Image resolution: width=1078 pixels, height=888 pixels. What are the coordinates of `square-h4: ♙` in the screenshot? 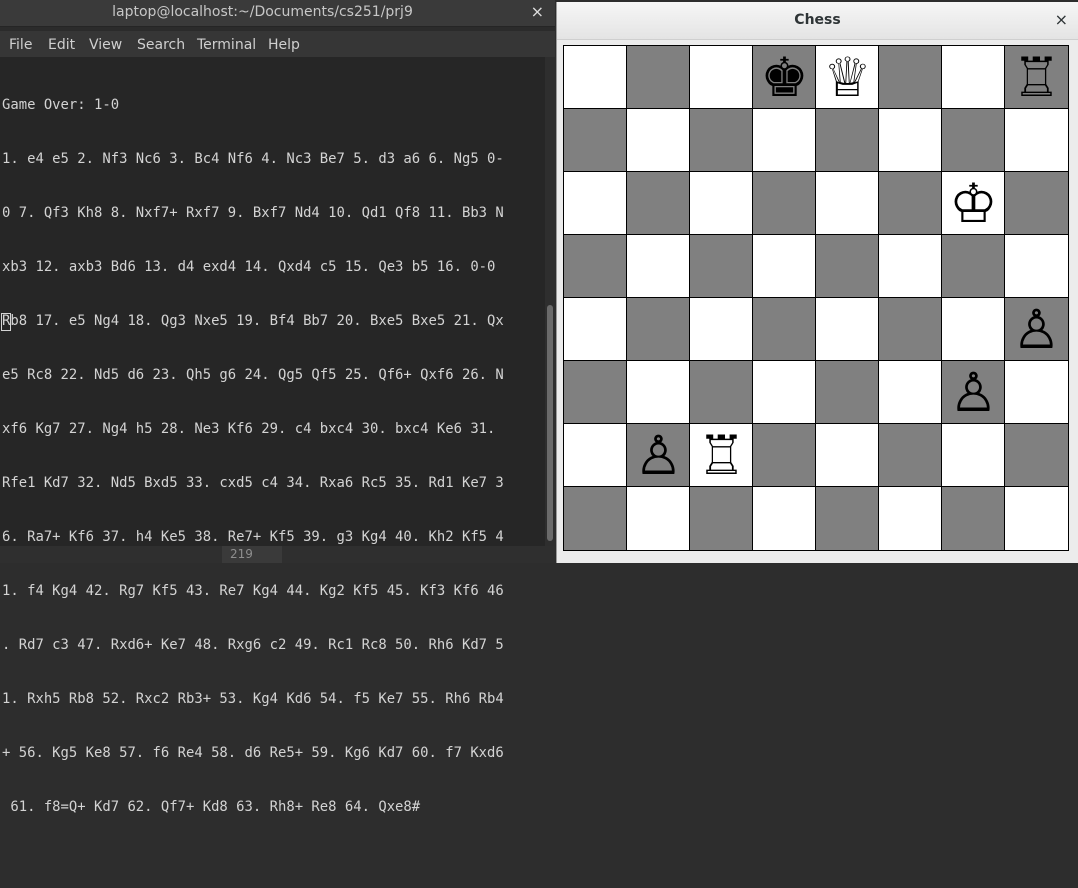 It's located at (1036, 329).